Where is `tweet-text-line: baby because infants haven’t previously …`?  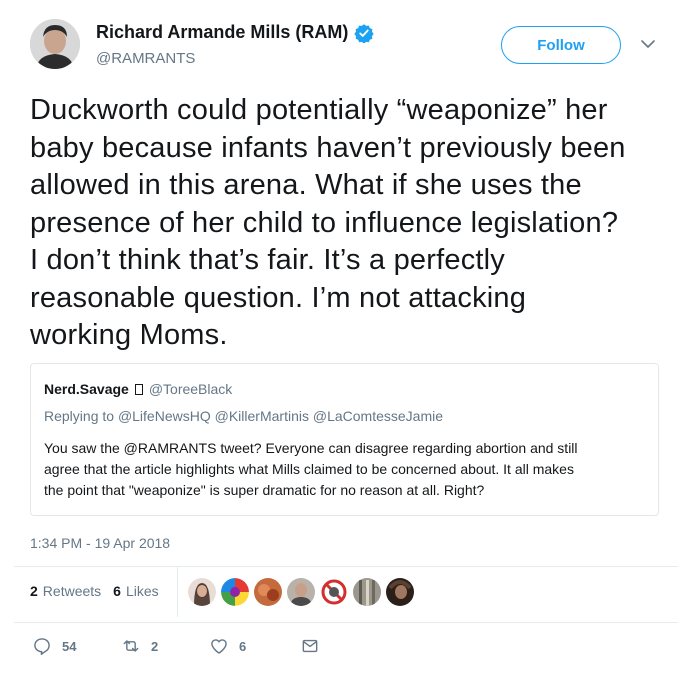
tweet-text-line: baby because infants haven’t previously … is located at coordinates (328, 147).